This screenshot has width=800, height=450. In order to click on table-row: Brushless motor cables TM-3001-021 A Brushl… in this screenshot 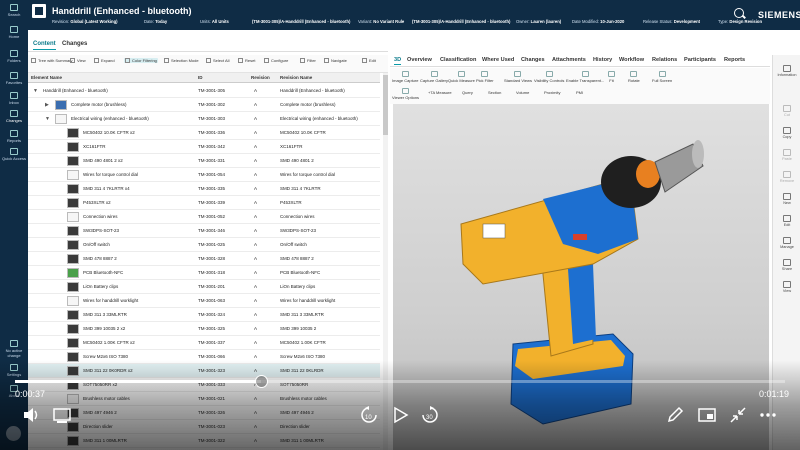, I will do `click(204, 399)`.